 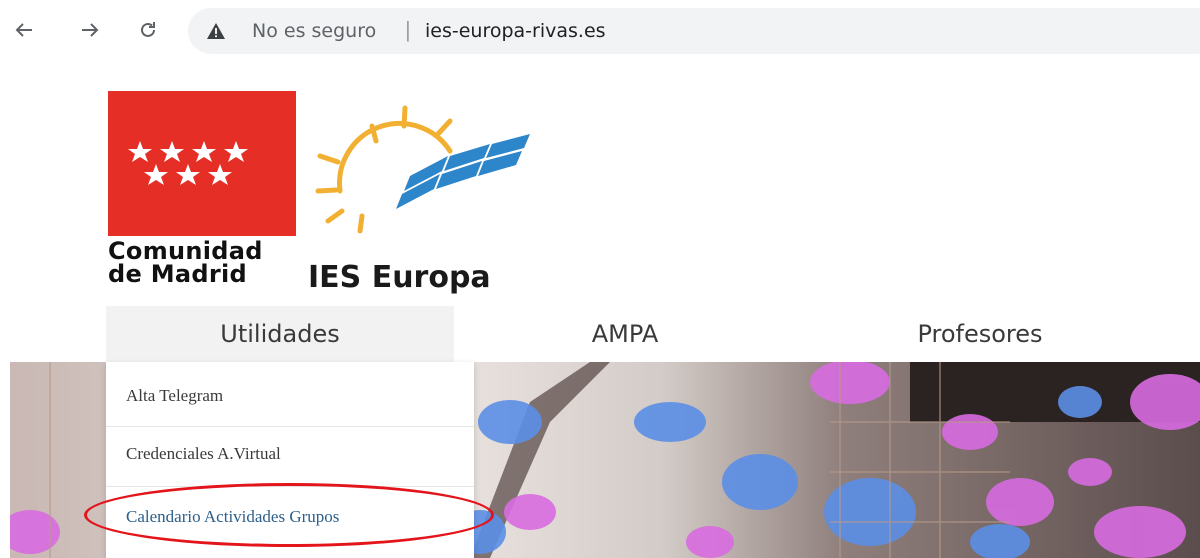 I want to click on security-status-text: No es seguro, so click(x=314, y=31).